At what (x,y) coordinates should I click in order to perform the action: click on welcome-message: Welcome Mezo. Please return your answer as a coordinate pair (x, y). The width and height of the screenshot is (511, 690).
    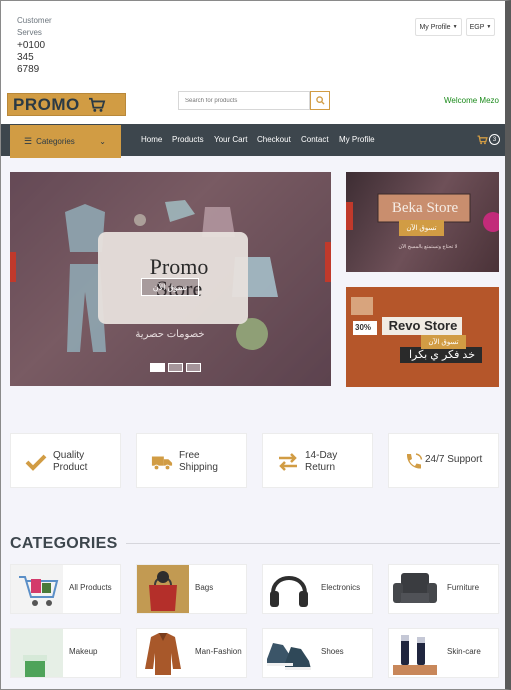
    Looking at the image, I should click on (471, 100).